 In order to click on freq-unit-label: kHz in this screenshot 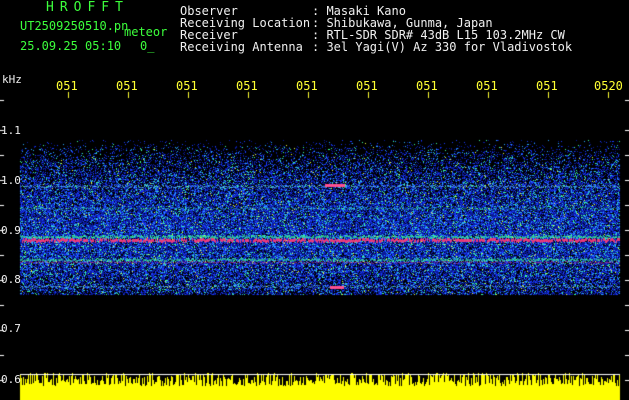, I will do `click(12, 79)`.